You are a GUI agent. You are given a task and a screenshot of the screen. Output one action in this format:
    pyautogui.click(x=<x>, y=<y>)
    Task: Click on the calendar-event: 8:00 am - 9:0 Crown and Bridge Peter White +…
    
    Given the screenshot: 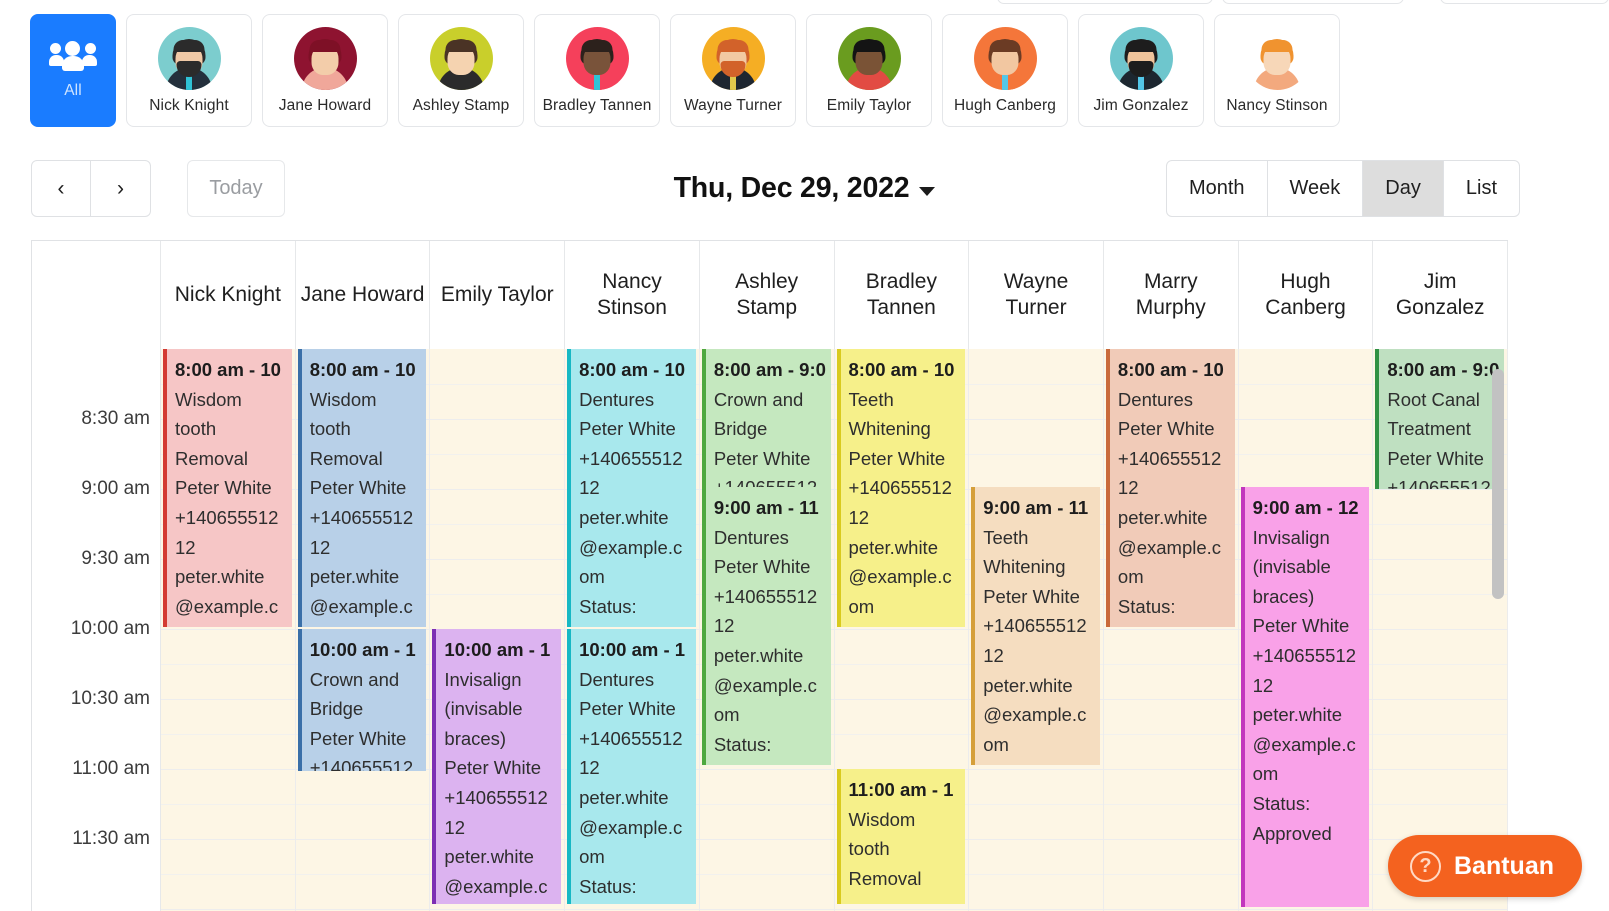 What is the action you would take?
    pyautogui.click(x=766, y=419)
    